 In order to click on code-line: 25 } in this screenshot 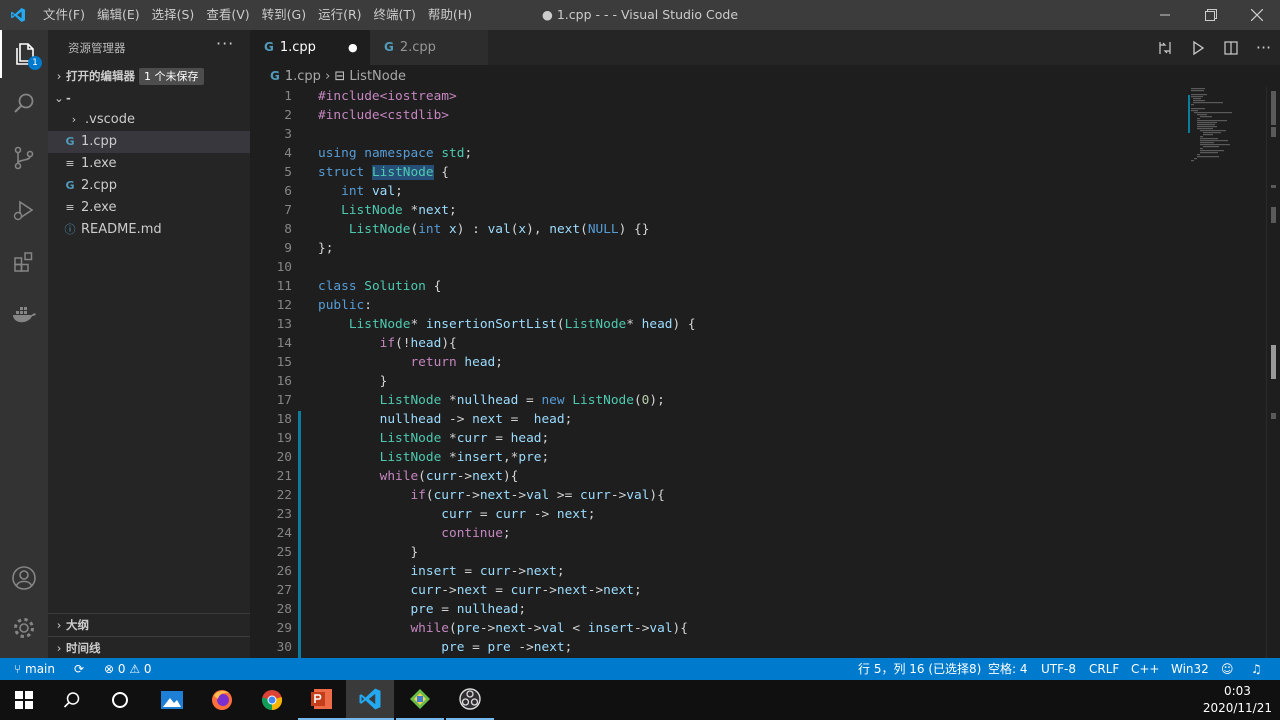, I will do `click(765, 552)`.